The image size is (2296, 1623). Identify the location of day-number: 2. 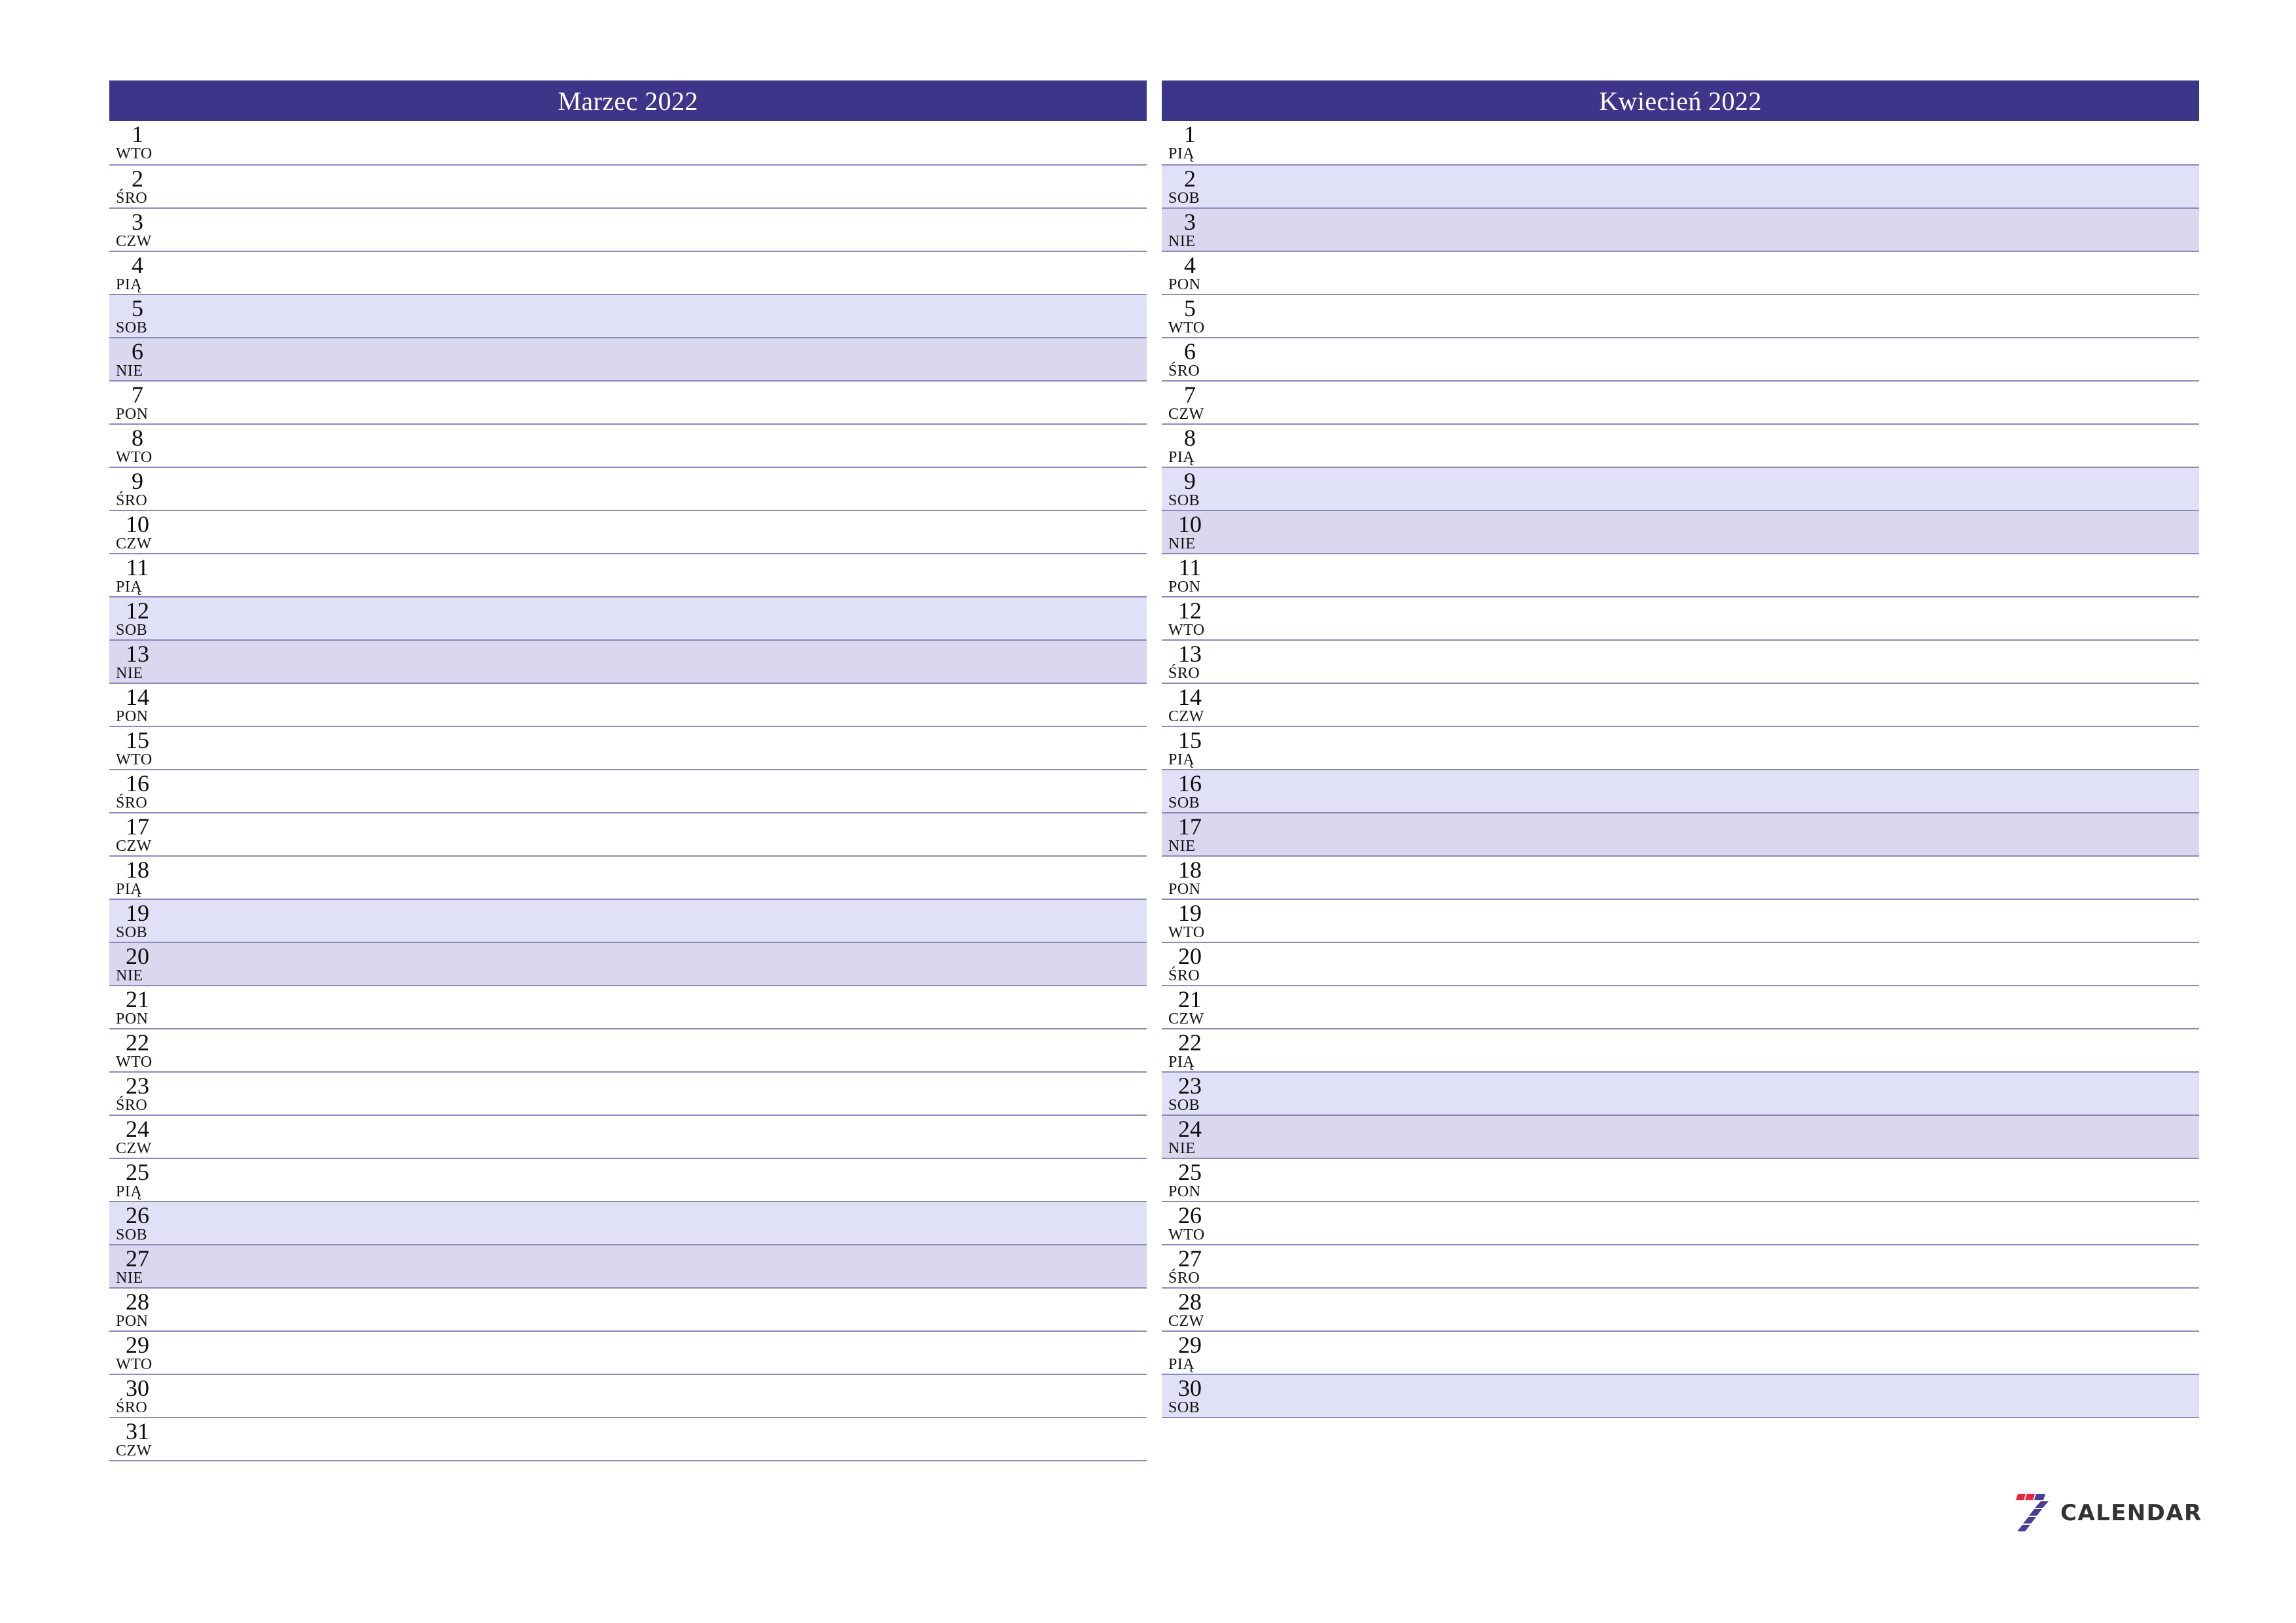
(1190, 179).